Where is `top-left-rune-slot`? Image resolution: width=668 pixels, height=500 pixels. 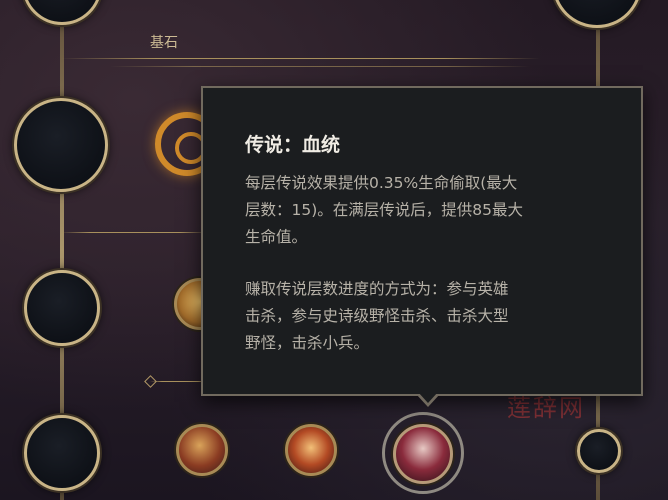
top-left-rune-slot is located at coordinates (62, 12).